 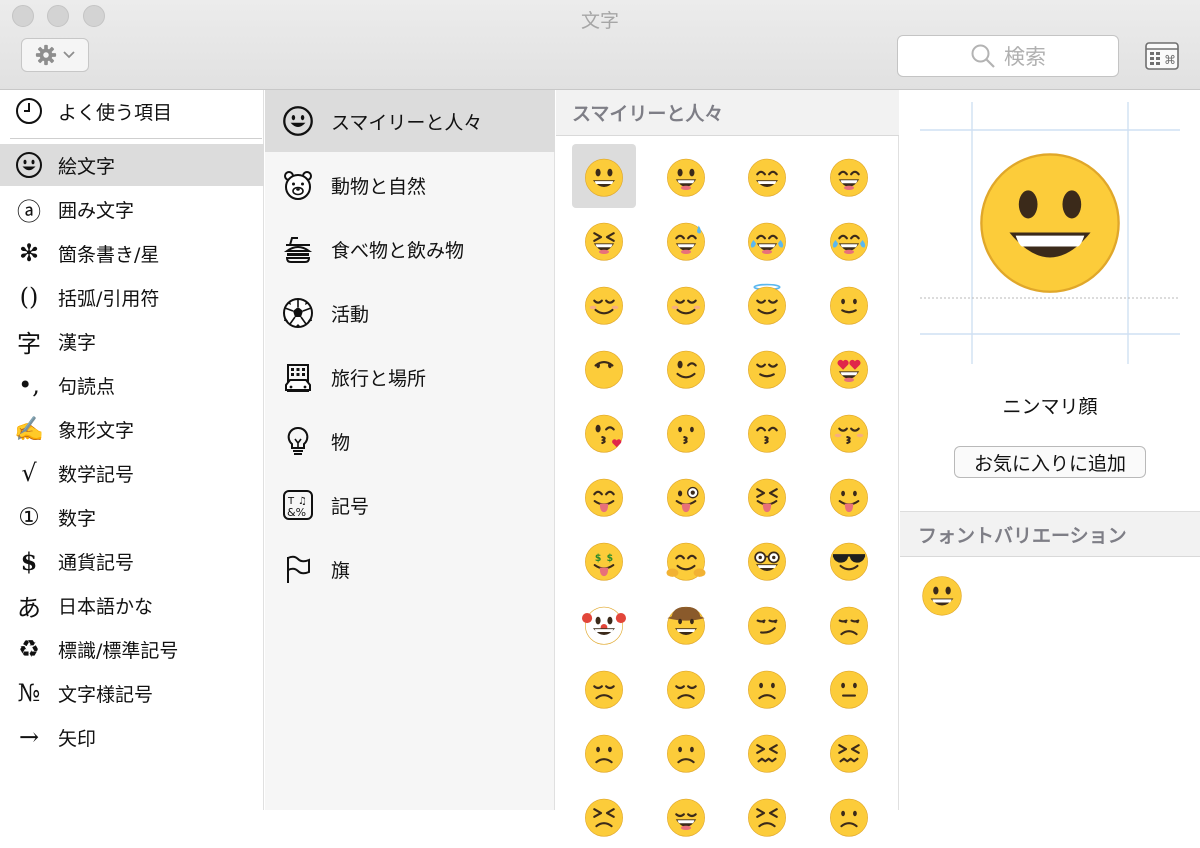 What do you see at coordinates (849, 368) in the screenshot?
I see `emoji-heart-eyes` at bounding box center [849, 368].